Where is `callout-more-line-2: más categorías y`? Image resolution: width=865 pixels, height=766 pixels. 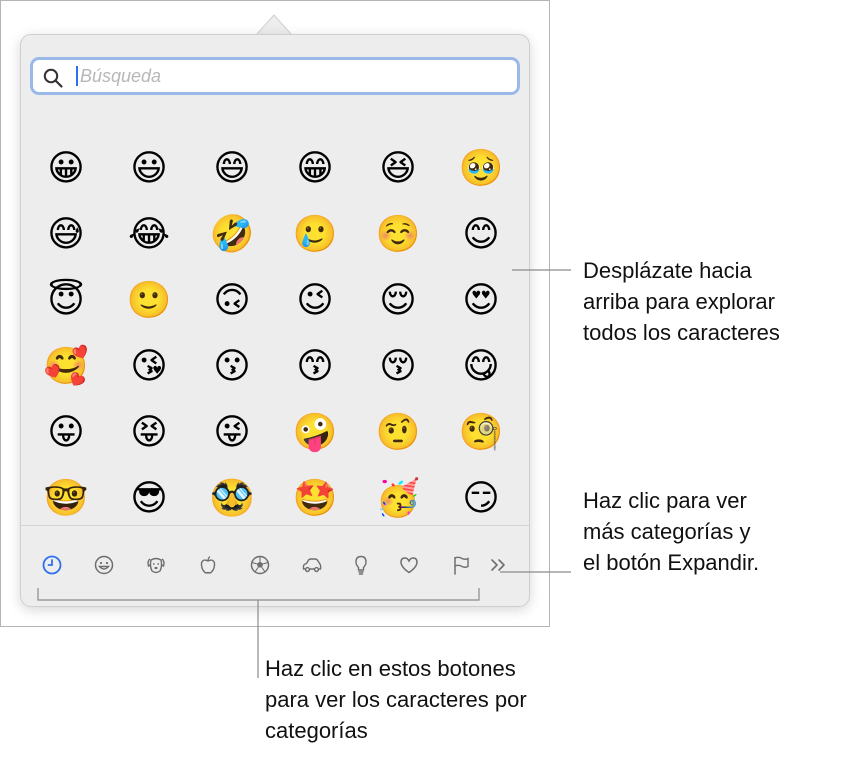 callout-more-line-2: más categorías y is located at coordinates (667, 531).